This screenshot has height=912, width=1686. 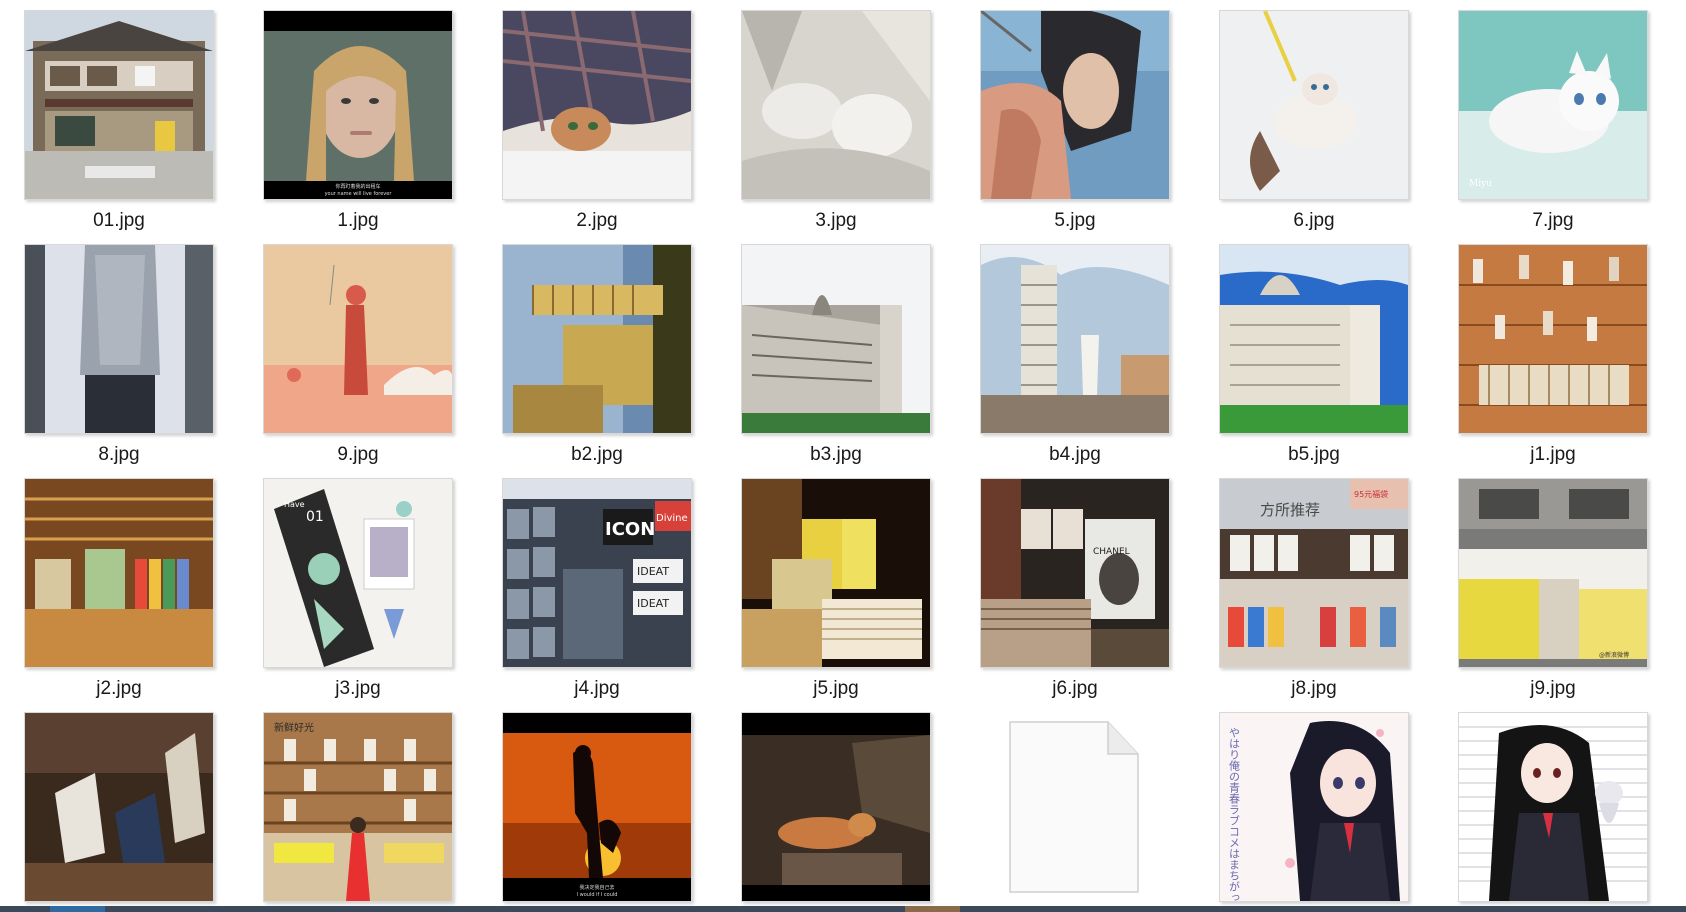 I want to click on file-item: 2.jpg, so click(x=597, y=127).